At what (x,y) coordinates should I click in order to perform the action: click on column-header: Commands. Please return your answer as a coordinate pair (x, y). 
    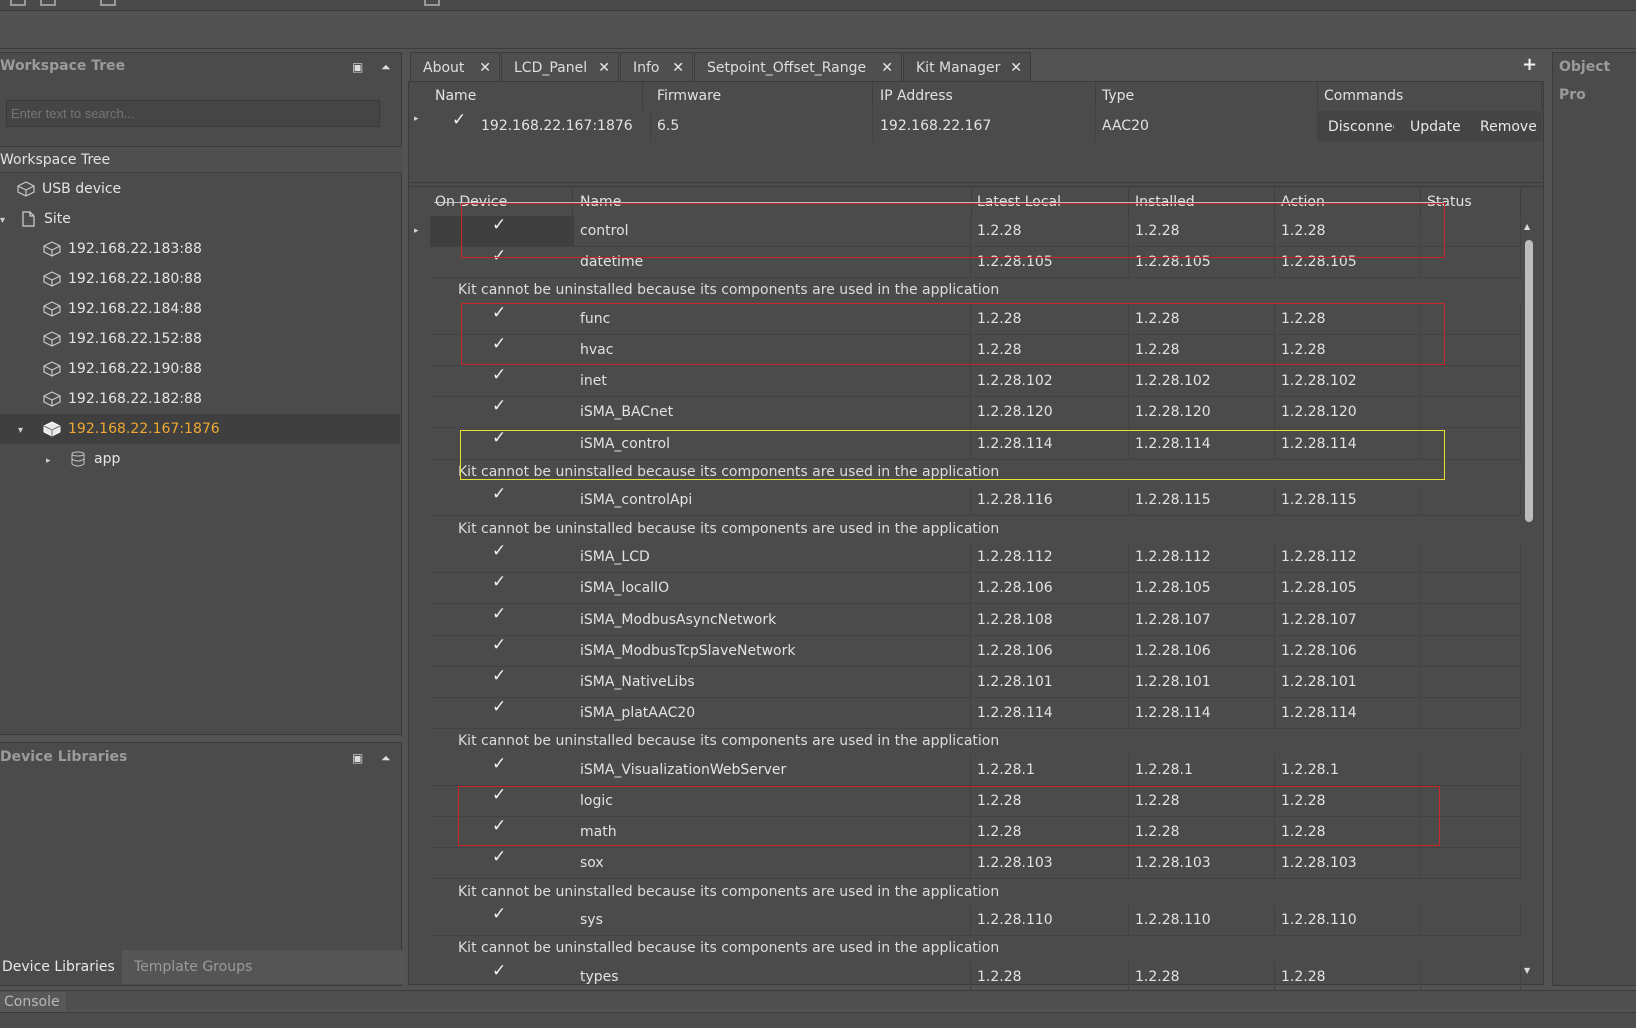
    Looking at the image, I should click on (1430, 96).